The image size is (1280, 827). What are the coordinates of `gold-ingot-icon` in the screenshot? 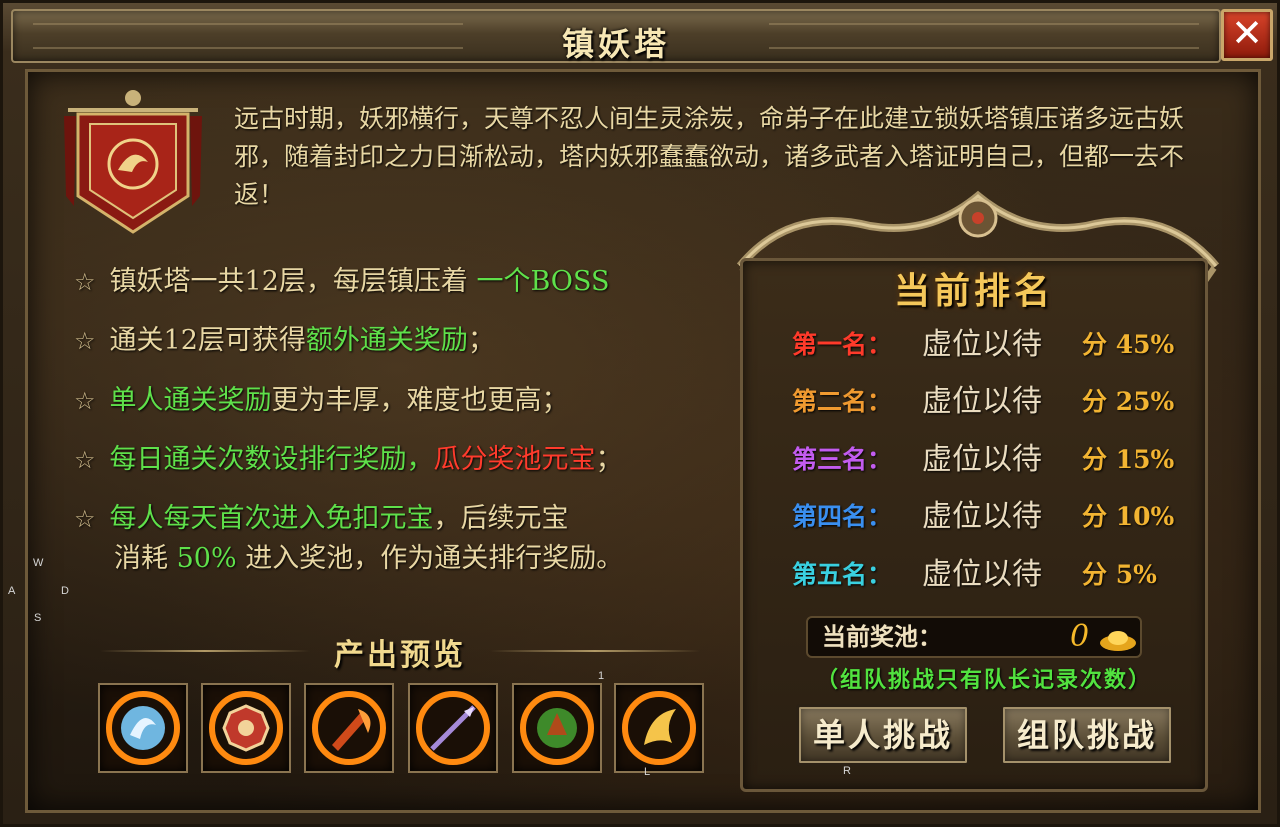 It's located at (1118, 641).